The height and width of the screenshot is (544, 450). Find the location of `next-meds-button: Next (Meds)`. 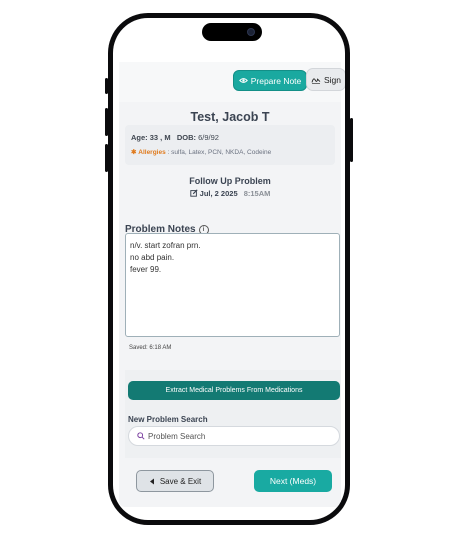

next-meds-button: Next (Meds) is located at coordinates (293, 481).